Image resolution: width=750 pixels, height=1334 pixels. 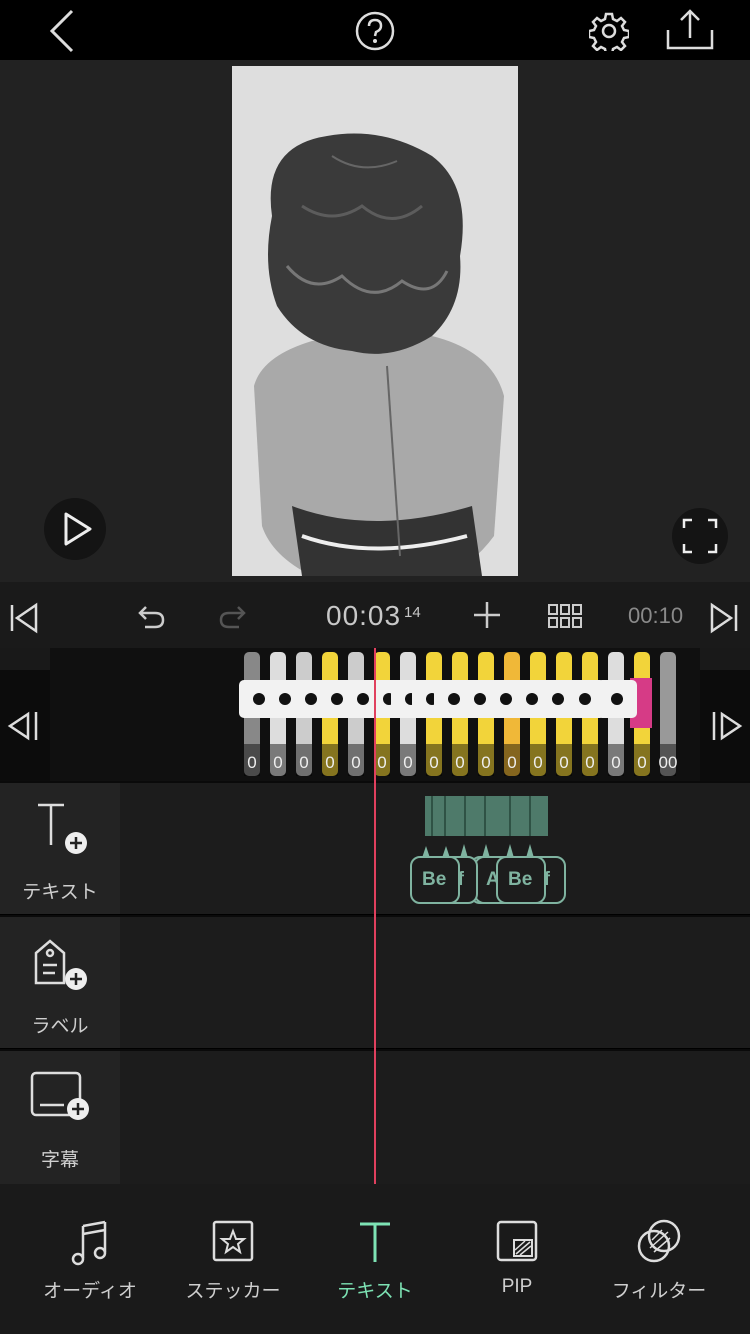 What do you see at coordinates (60, 892) in the screenshot?
I see `text-lane-label: テキスト` at bounding box center [60, 892].